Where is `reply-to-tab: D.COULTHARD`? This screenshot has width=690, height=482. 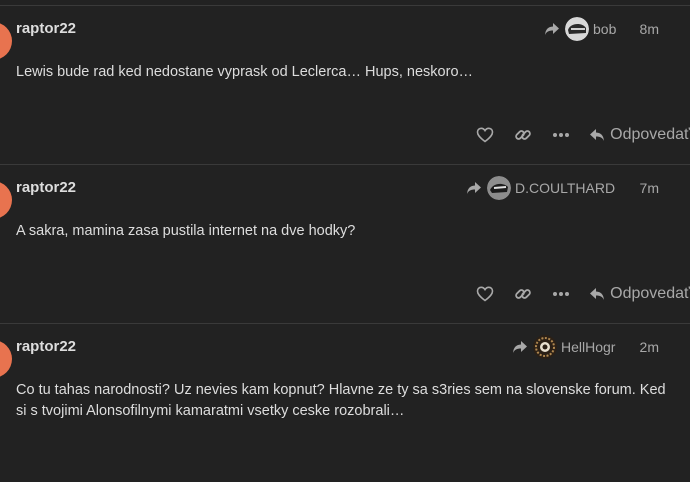 reply-to-tab: D.COULTHARD is located at coordinates (540, 188).